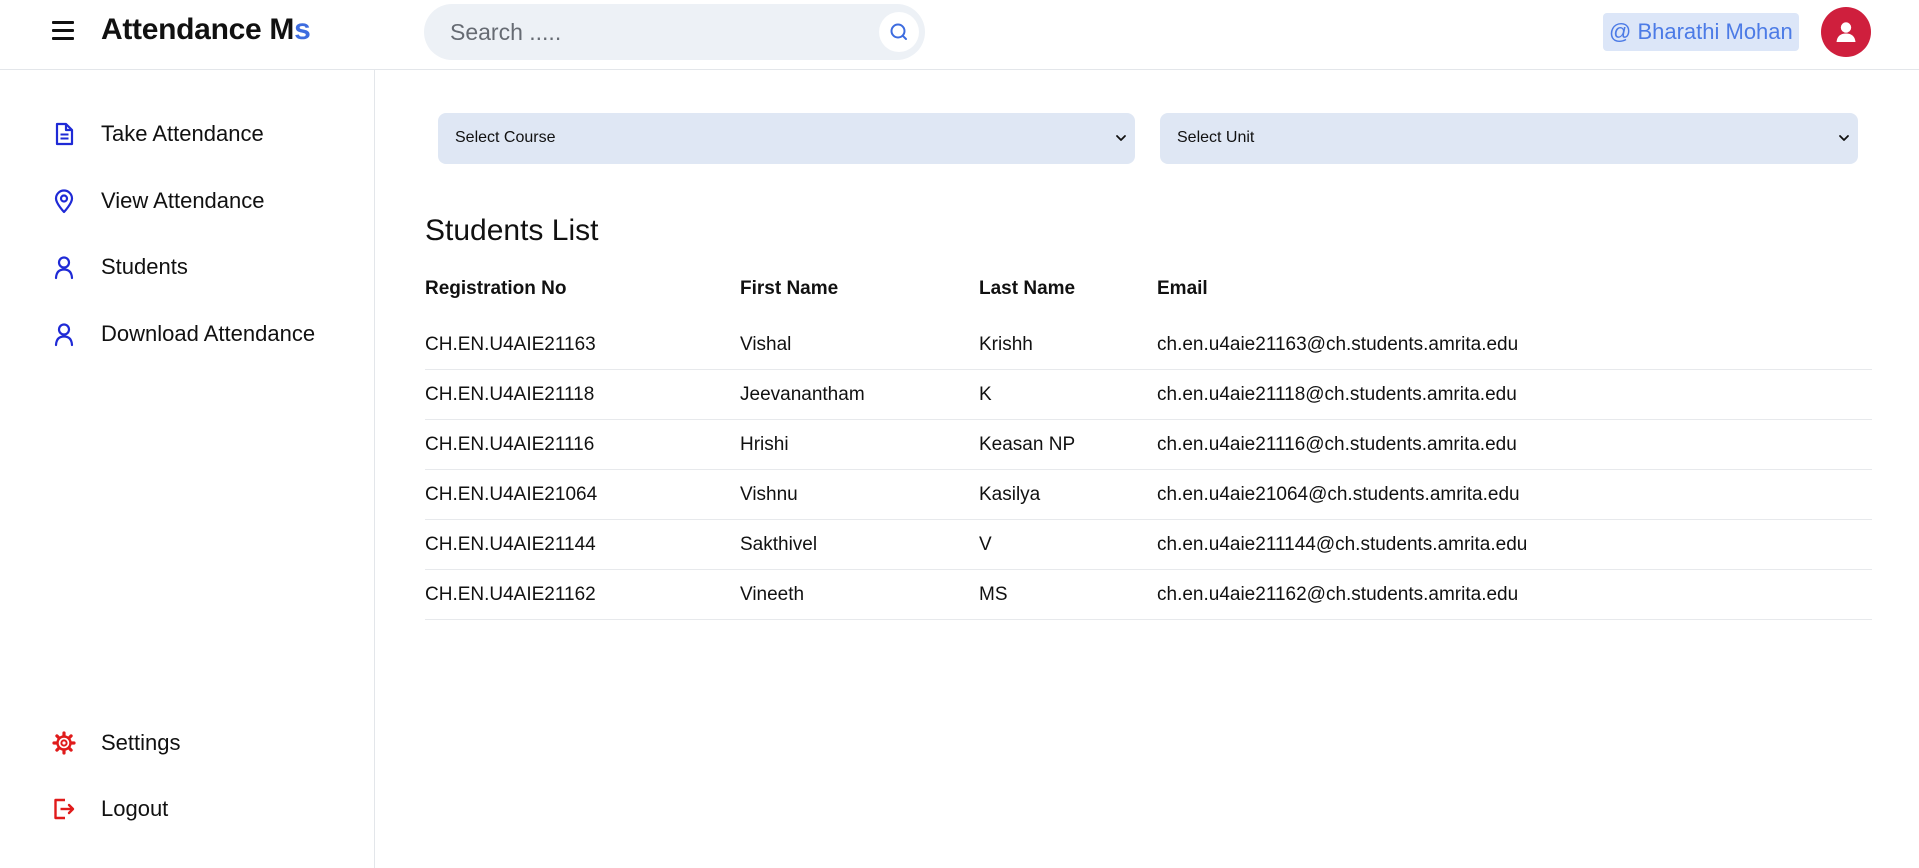  What do you see at coordinates (1509, 138) in the screenshot?
I see `unit-select: Select Unit` at bounding box center [1509, 138].